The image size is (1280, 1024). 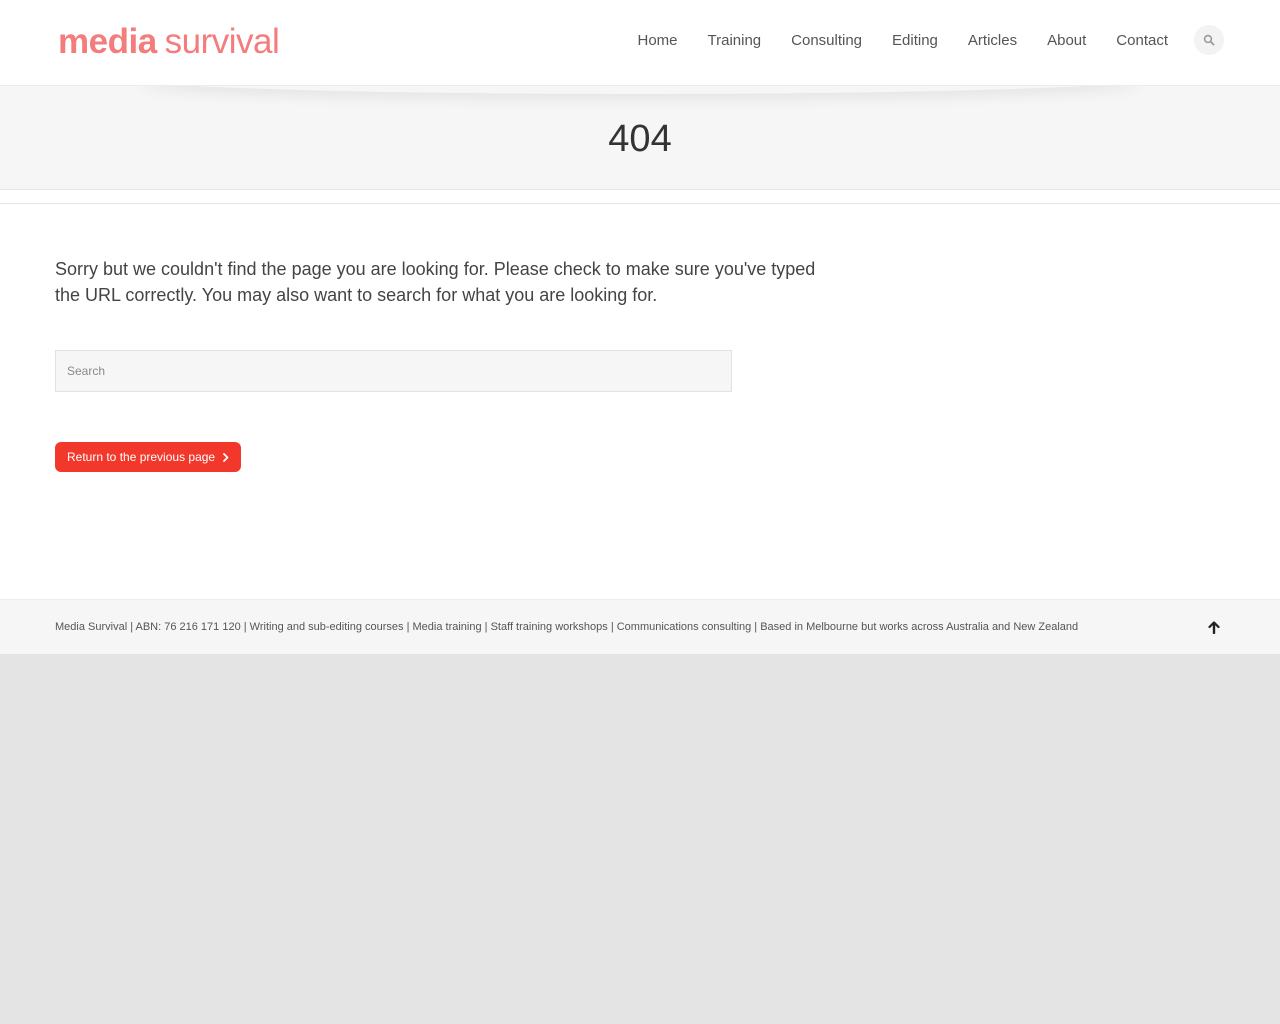 I want to click on return-previous-button: Return to the previous page, so click(x=148, y=457).